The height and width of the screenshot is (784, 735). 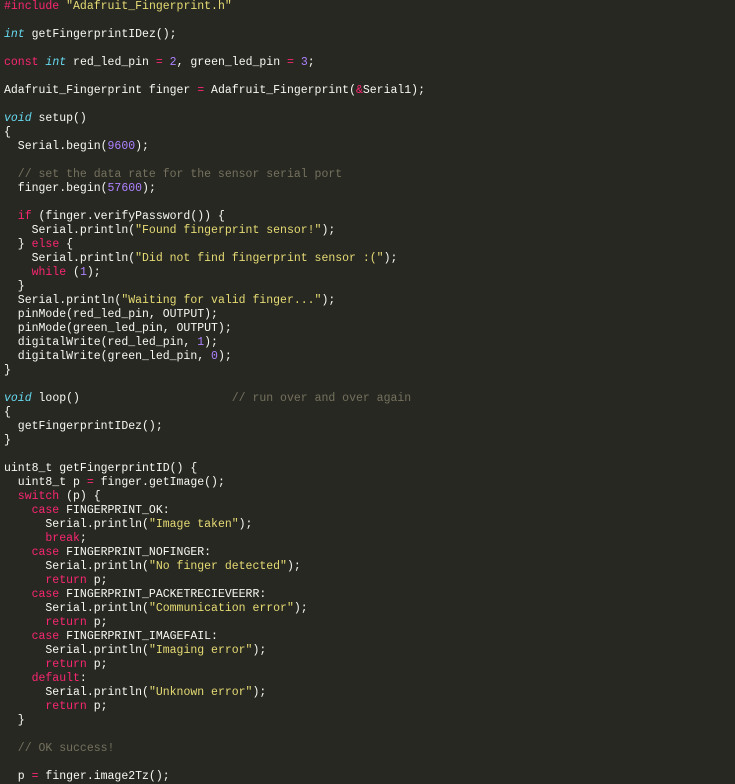 What do you see at coordinates (59, 118) in the screenshot?
I see `code-text-token: setup()` at bounding box center [59, 118].